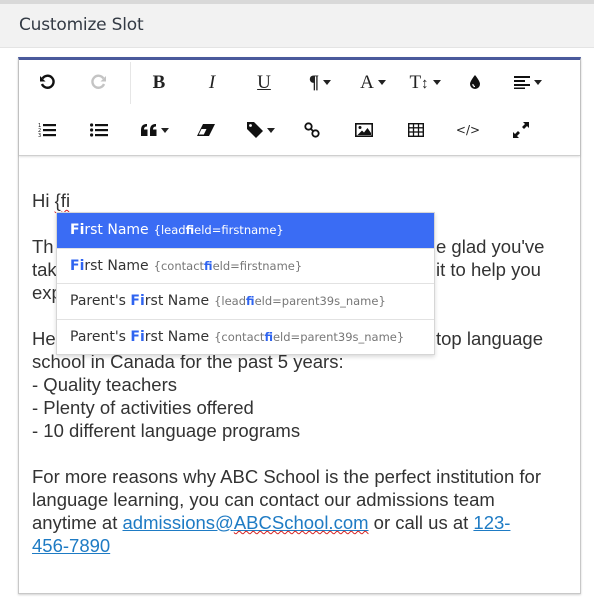 The height and width of the screenshot is (609, 594). I want to click on undo-button, so click(47, 82).